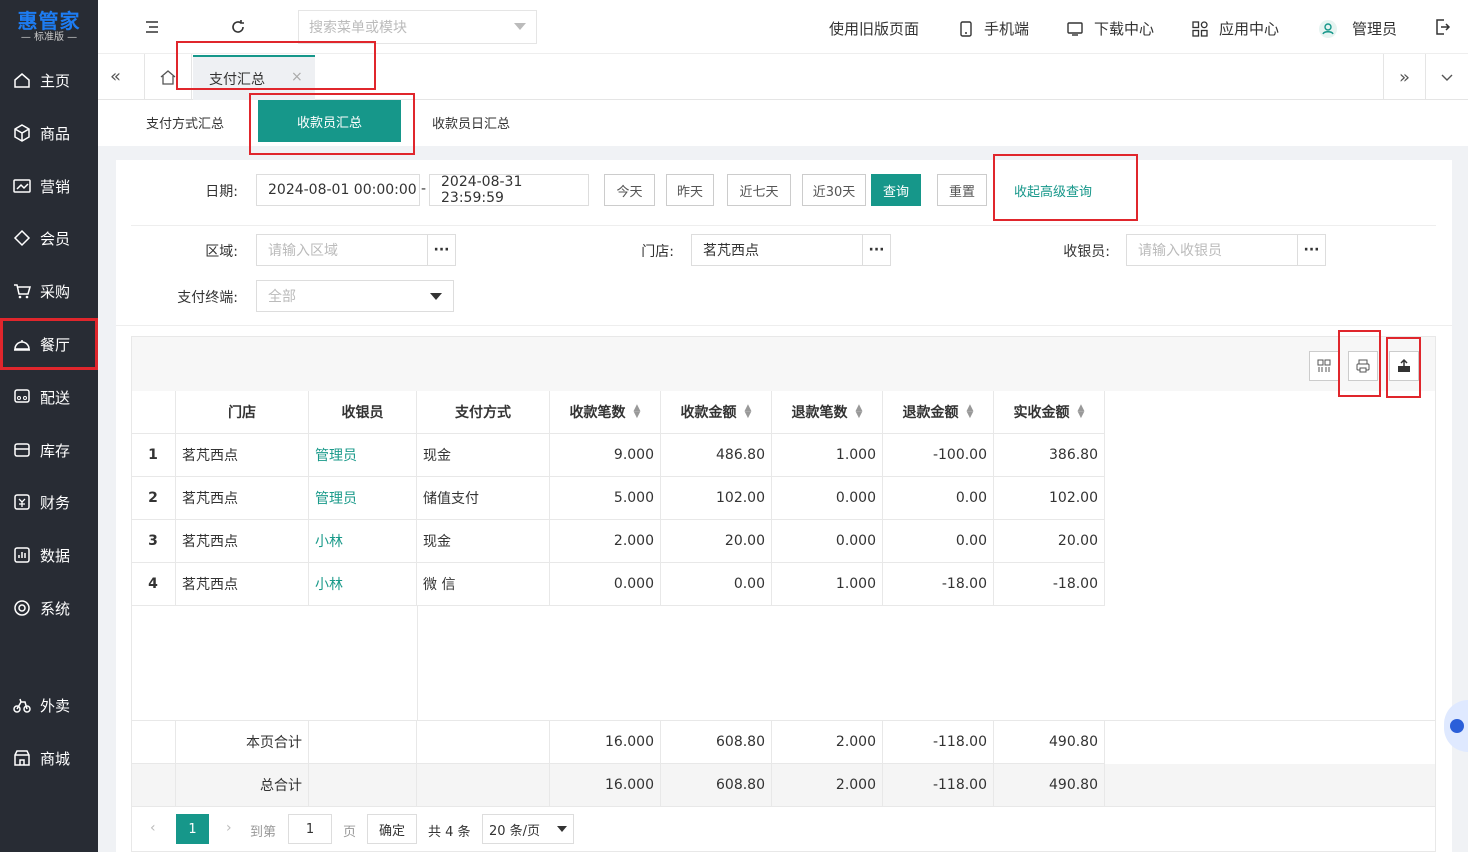 The height and width of the screenshot is (852, 1468). I want to click on table-header-cell: 支付方式, so click(483, 412).